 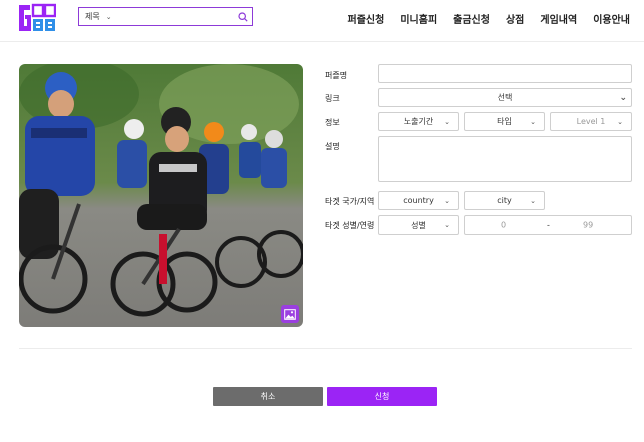 I want to click on header-divider, so click(x=322, y=41).